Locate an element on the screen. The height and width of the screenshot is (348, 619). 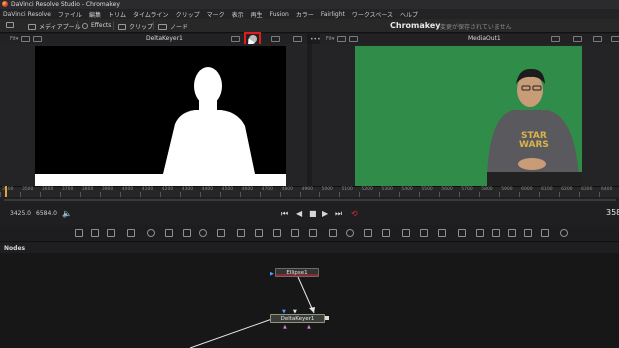
alpha-matte-silhouette is located at coordinates (160, 126).